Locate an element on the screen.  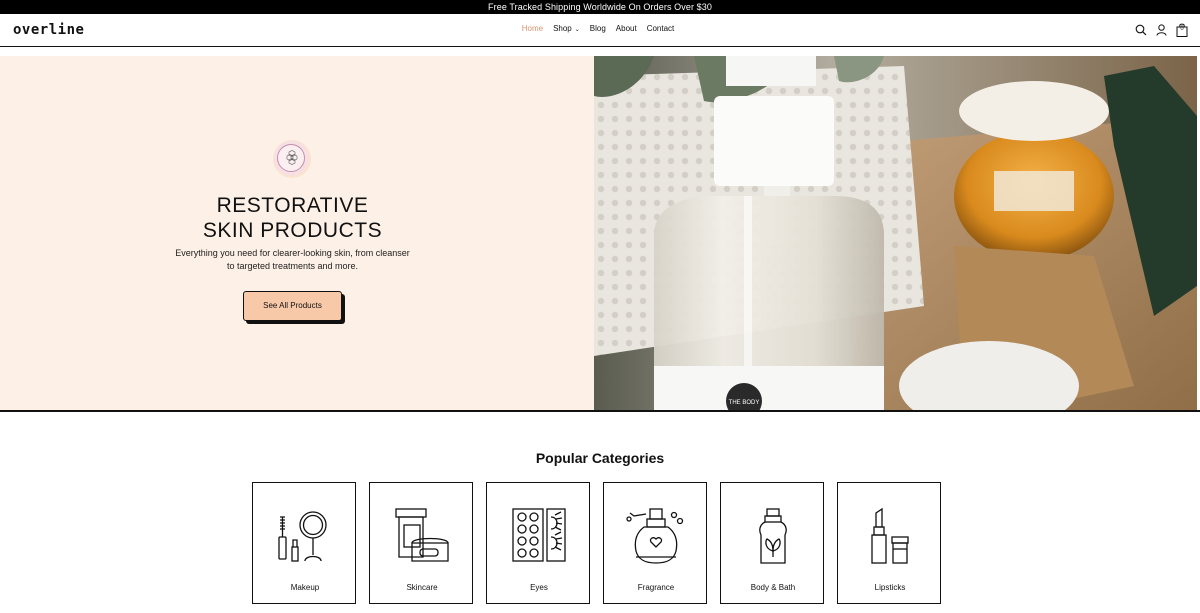
nav-blog-link: Blog is located at coordinates (598, 28).